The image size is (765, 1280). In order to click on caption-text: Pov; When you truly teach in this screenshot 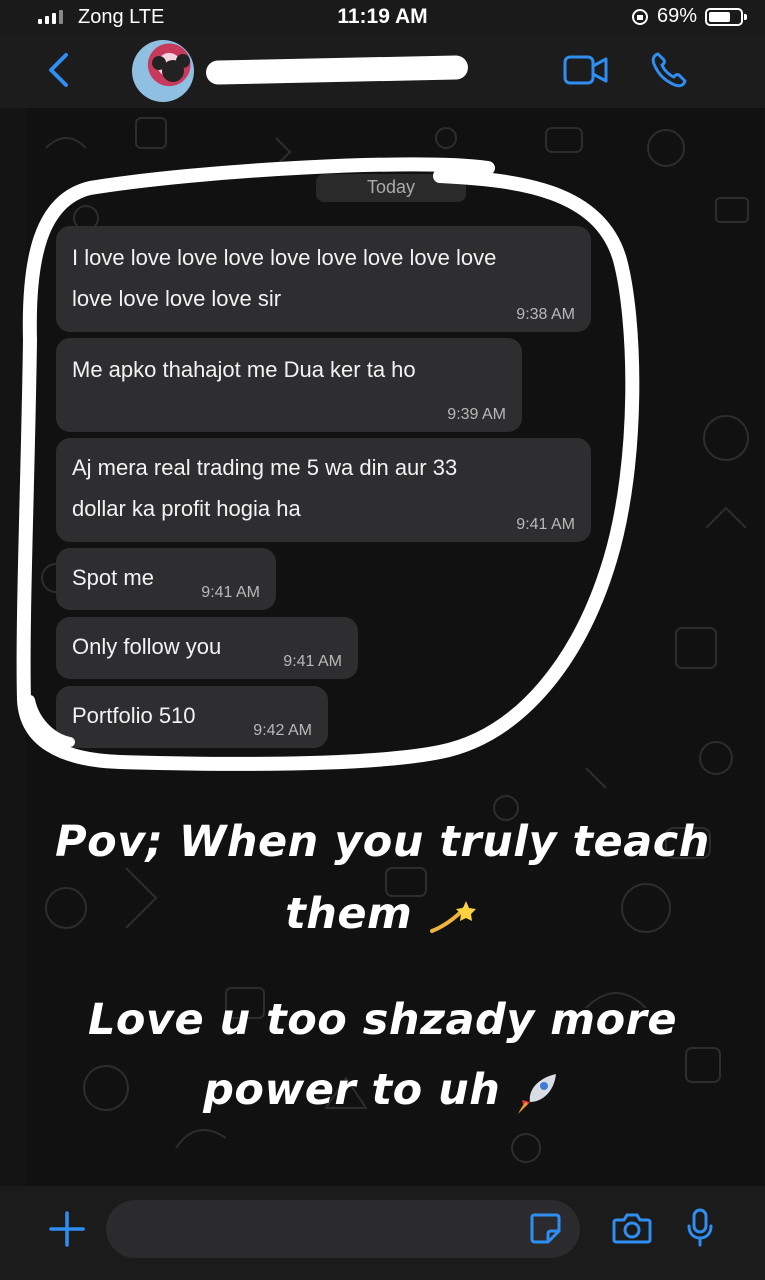, I will do `click(382, 842)`.